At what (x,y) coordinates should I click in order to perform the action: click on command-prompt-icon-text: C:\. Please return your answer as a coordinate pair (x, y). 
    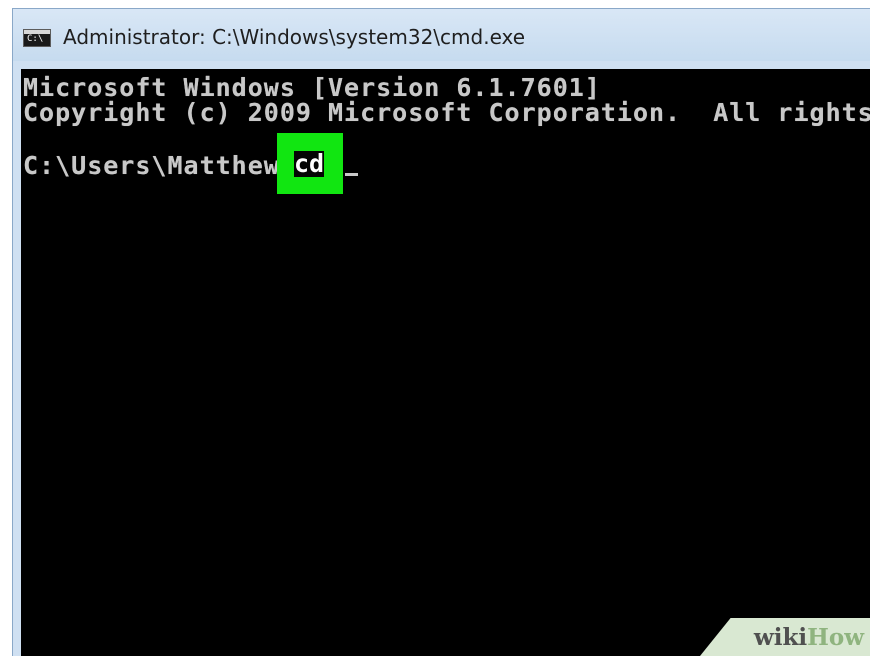
    Looking at the image, I should click on (35, 39).